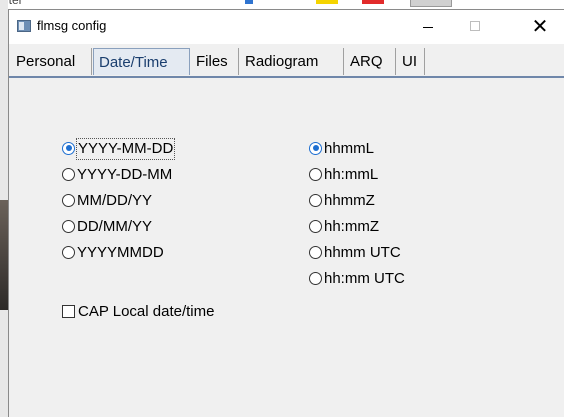 The height and width of the screenshot is (417, 564). I want to click on date-option-yyyy-dd-mm: YYYY-DD-MM, so click(117, 175).